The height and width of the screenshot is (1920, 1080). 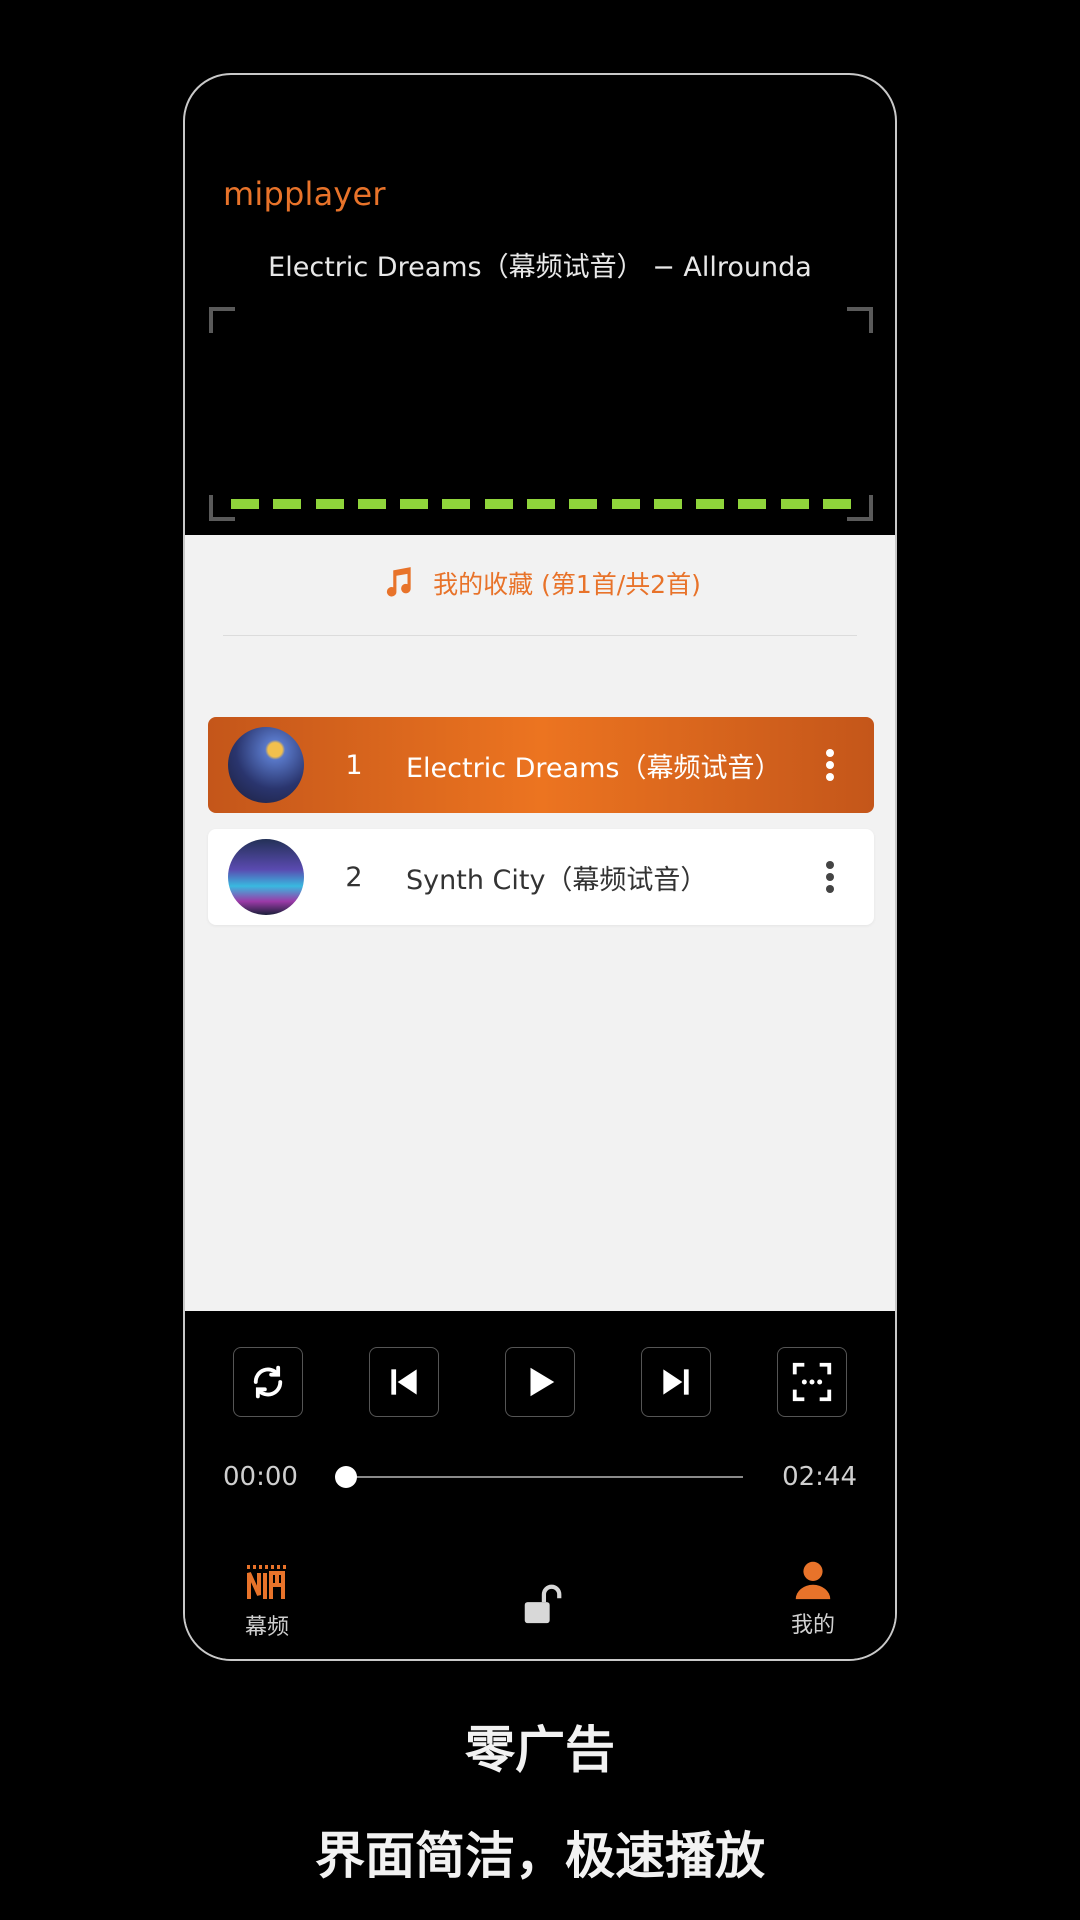 What do you see at coordinates (540, 635) in the screenshot?
I see `divider` at bounding box center [540, 635].